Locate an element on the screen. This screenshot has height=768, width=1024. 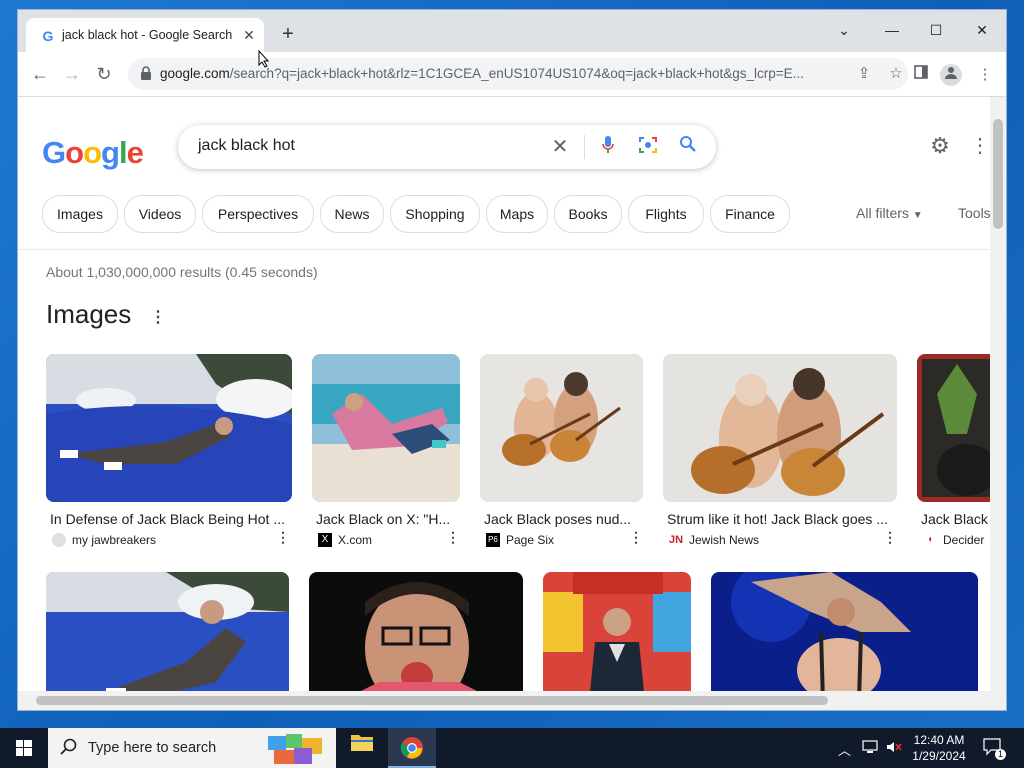
chip-finance: Finance is located at coordinates (750, 214).